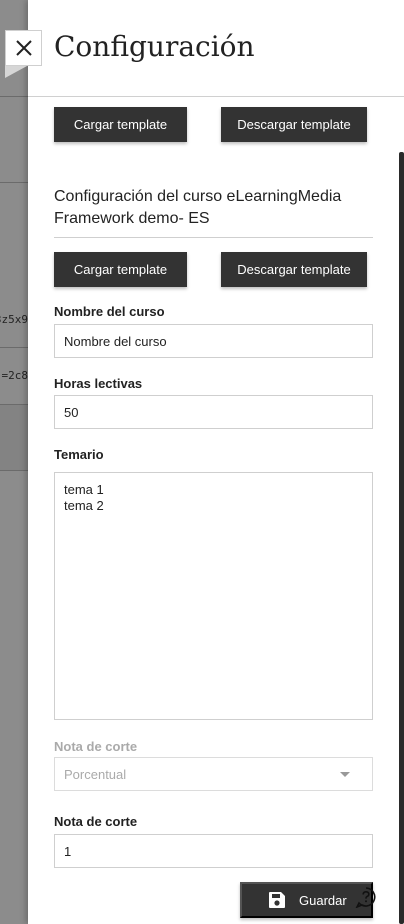 This screenshot has width=404, height=924. I want to click on drawer-title: Configuración, so click(154, 46).